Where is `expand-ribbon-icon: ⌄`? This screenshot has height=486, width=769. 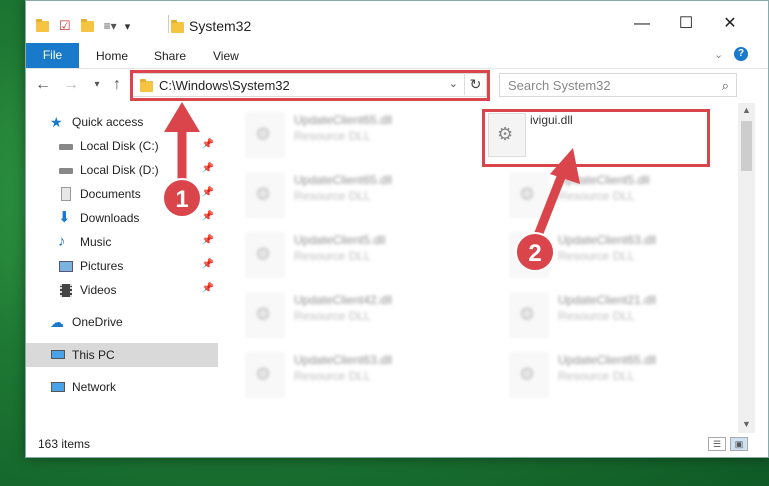 expand-ribbon-icon: ⌄ is located at coordinates (718, 54).